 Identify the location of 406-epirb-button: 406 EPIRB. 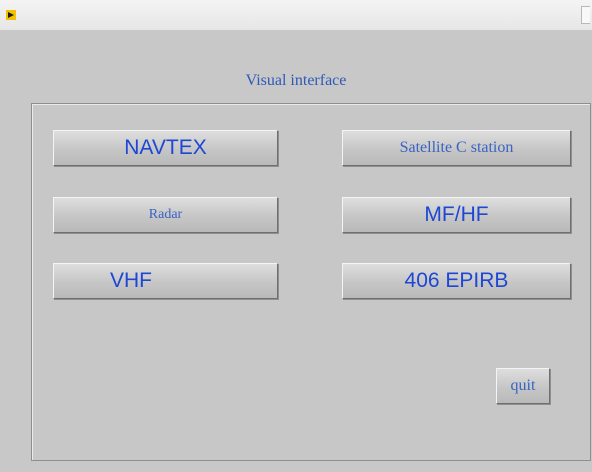
(456, 281).